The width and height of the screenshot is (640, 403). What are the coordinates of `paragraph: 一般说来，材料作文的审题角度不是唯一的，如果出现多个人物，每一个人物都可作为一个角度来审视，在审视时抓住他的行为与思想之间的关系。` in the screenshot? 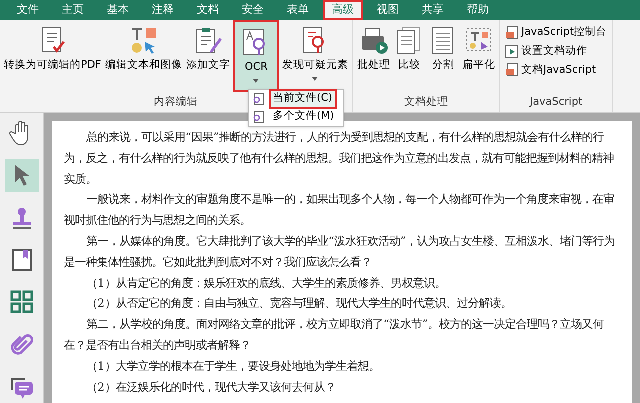 It's located at (340, 211).